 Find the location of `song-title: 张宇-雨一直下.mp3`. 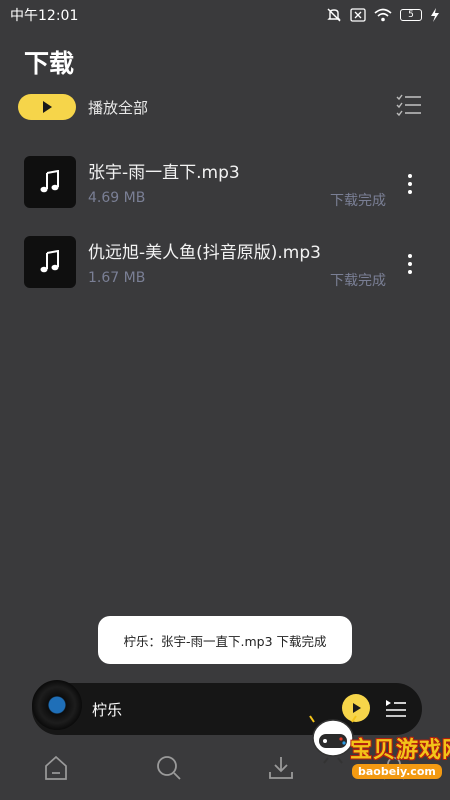

song-title: 张宇-雨一直下.mp3 is located at coordinates (164, 173).